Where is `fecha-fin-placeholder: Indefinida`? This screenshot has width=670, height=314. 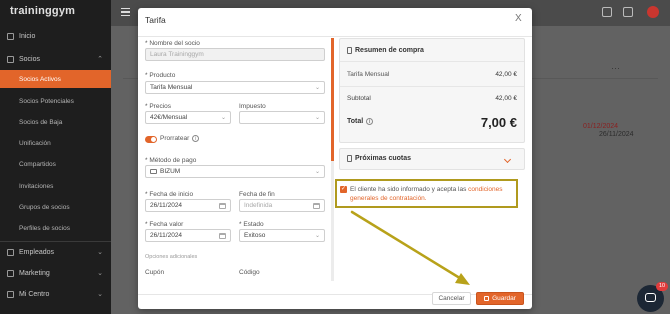 fecha-fin-placeholder: Indefinida is located at coordinates (258, 205).